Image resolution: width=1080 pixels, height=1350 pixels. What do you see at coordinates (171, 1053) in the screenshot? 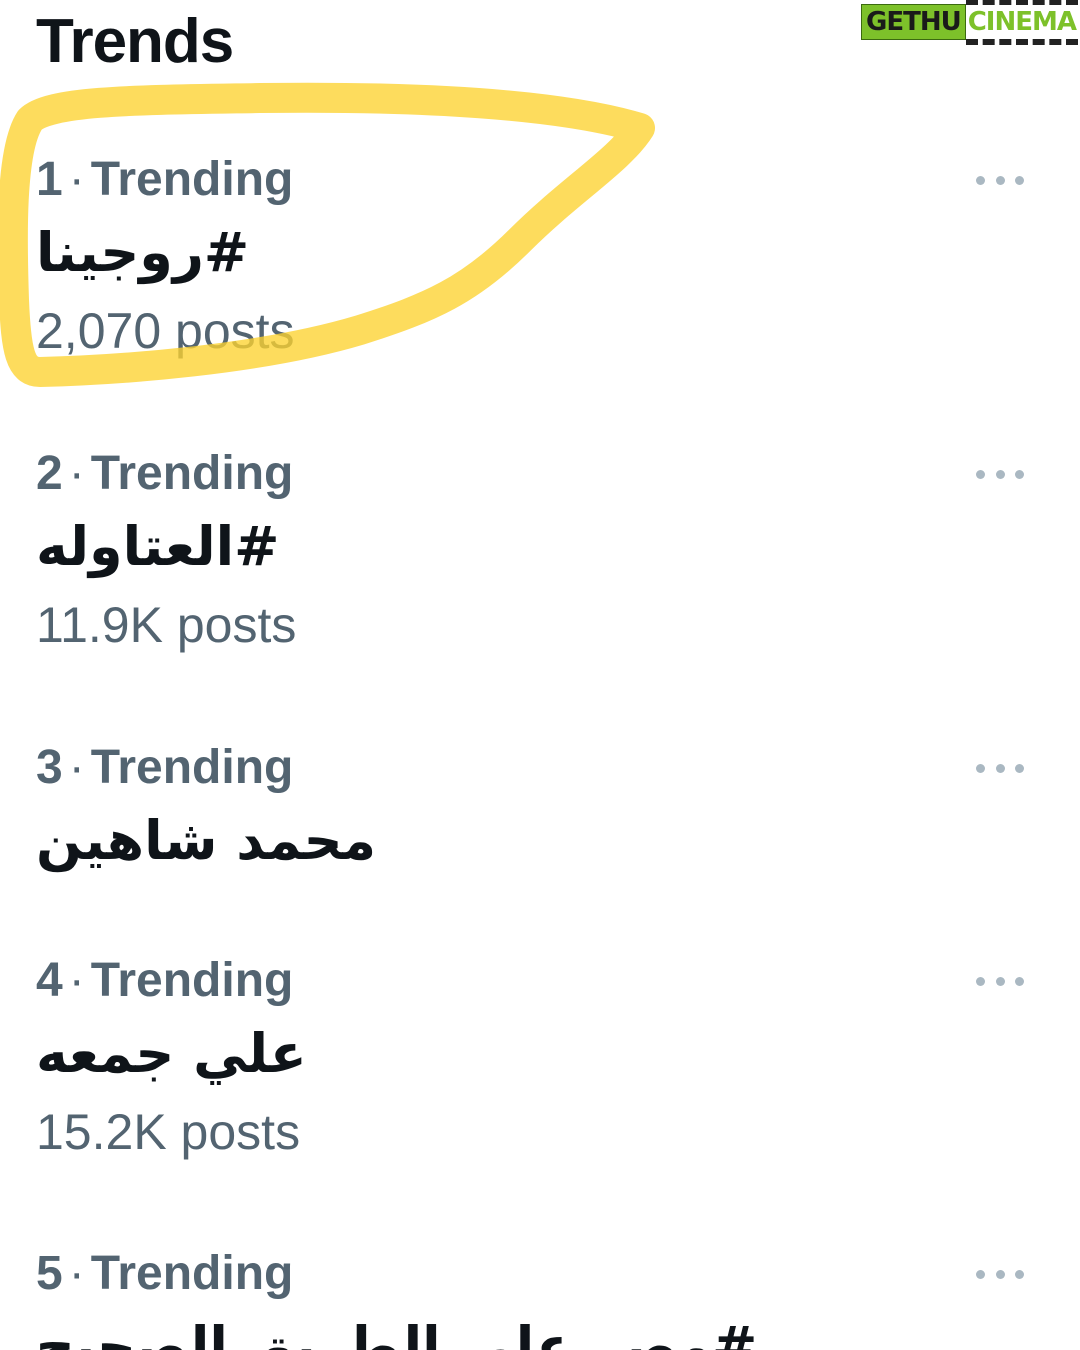
I see `trend-name: علي جمعه` at bounding box center [171, 1053].